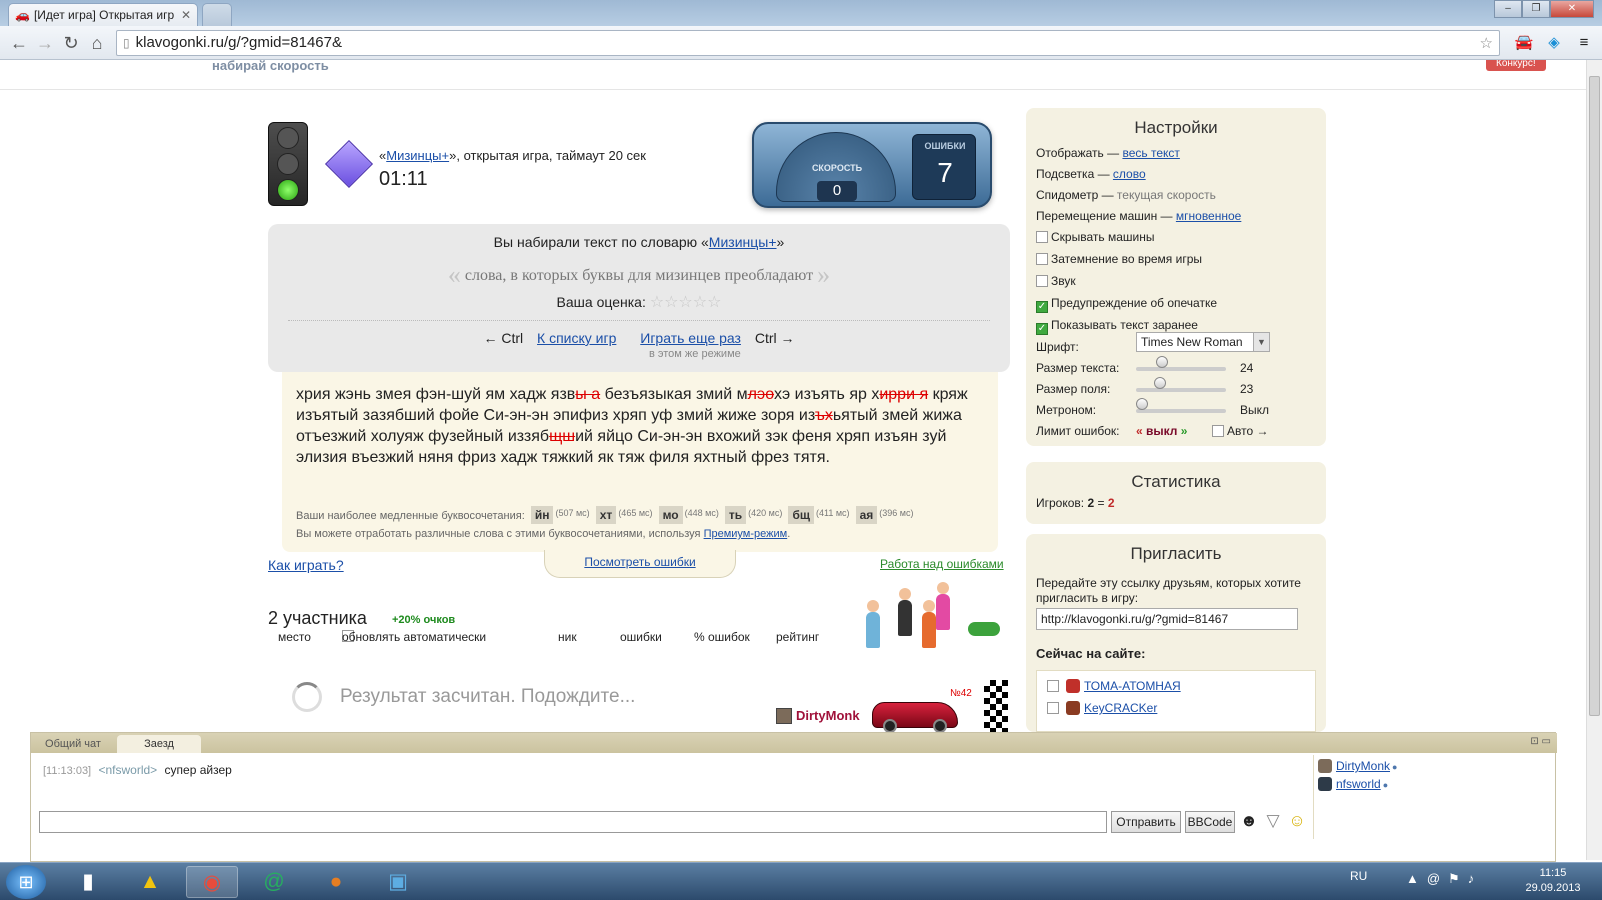 Image resolution: width=1602 pixels, height=900 pixels. I want to click on view-errors-link: Посмотреть ошибки, so click(639, 562).